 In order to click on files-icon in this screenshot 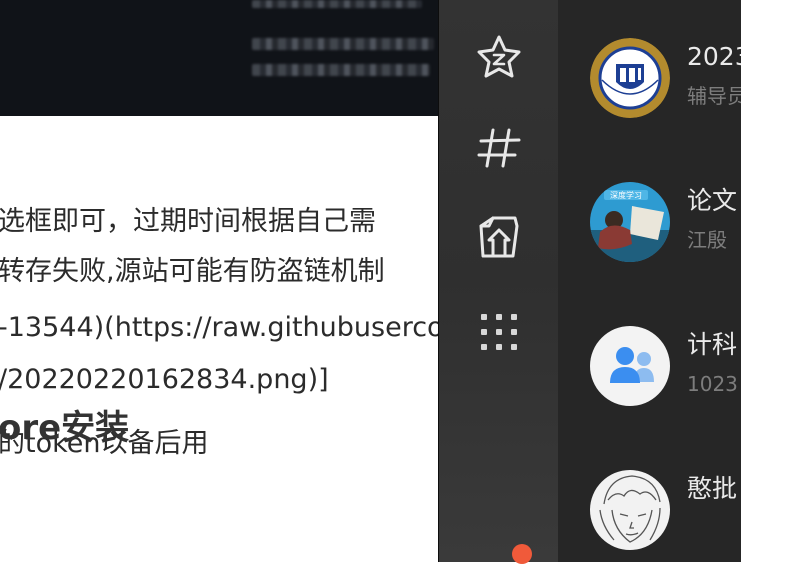, I will do `click(499, 238)`.